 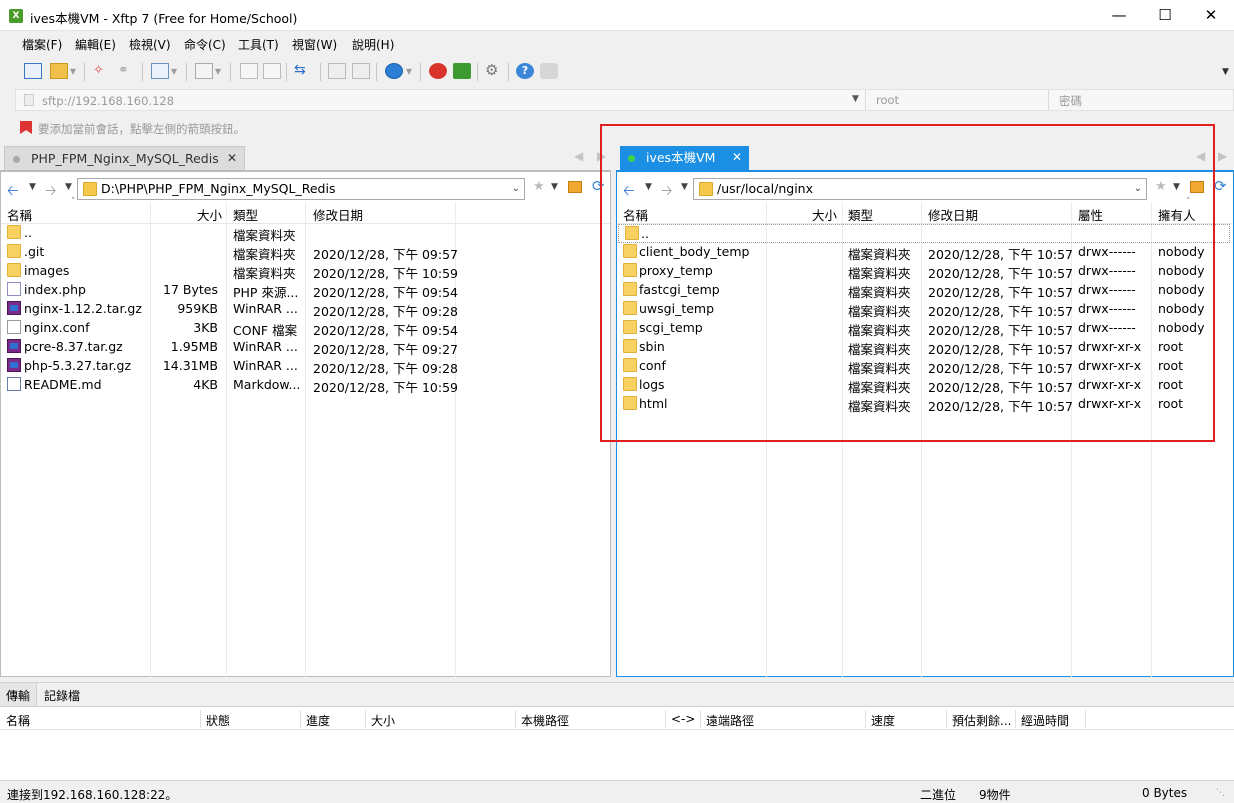 I want to click on password-input: 密碼, so click(x=1070, y=101).